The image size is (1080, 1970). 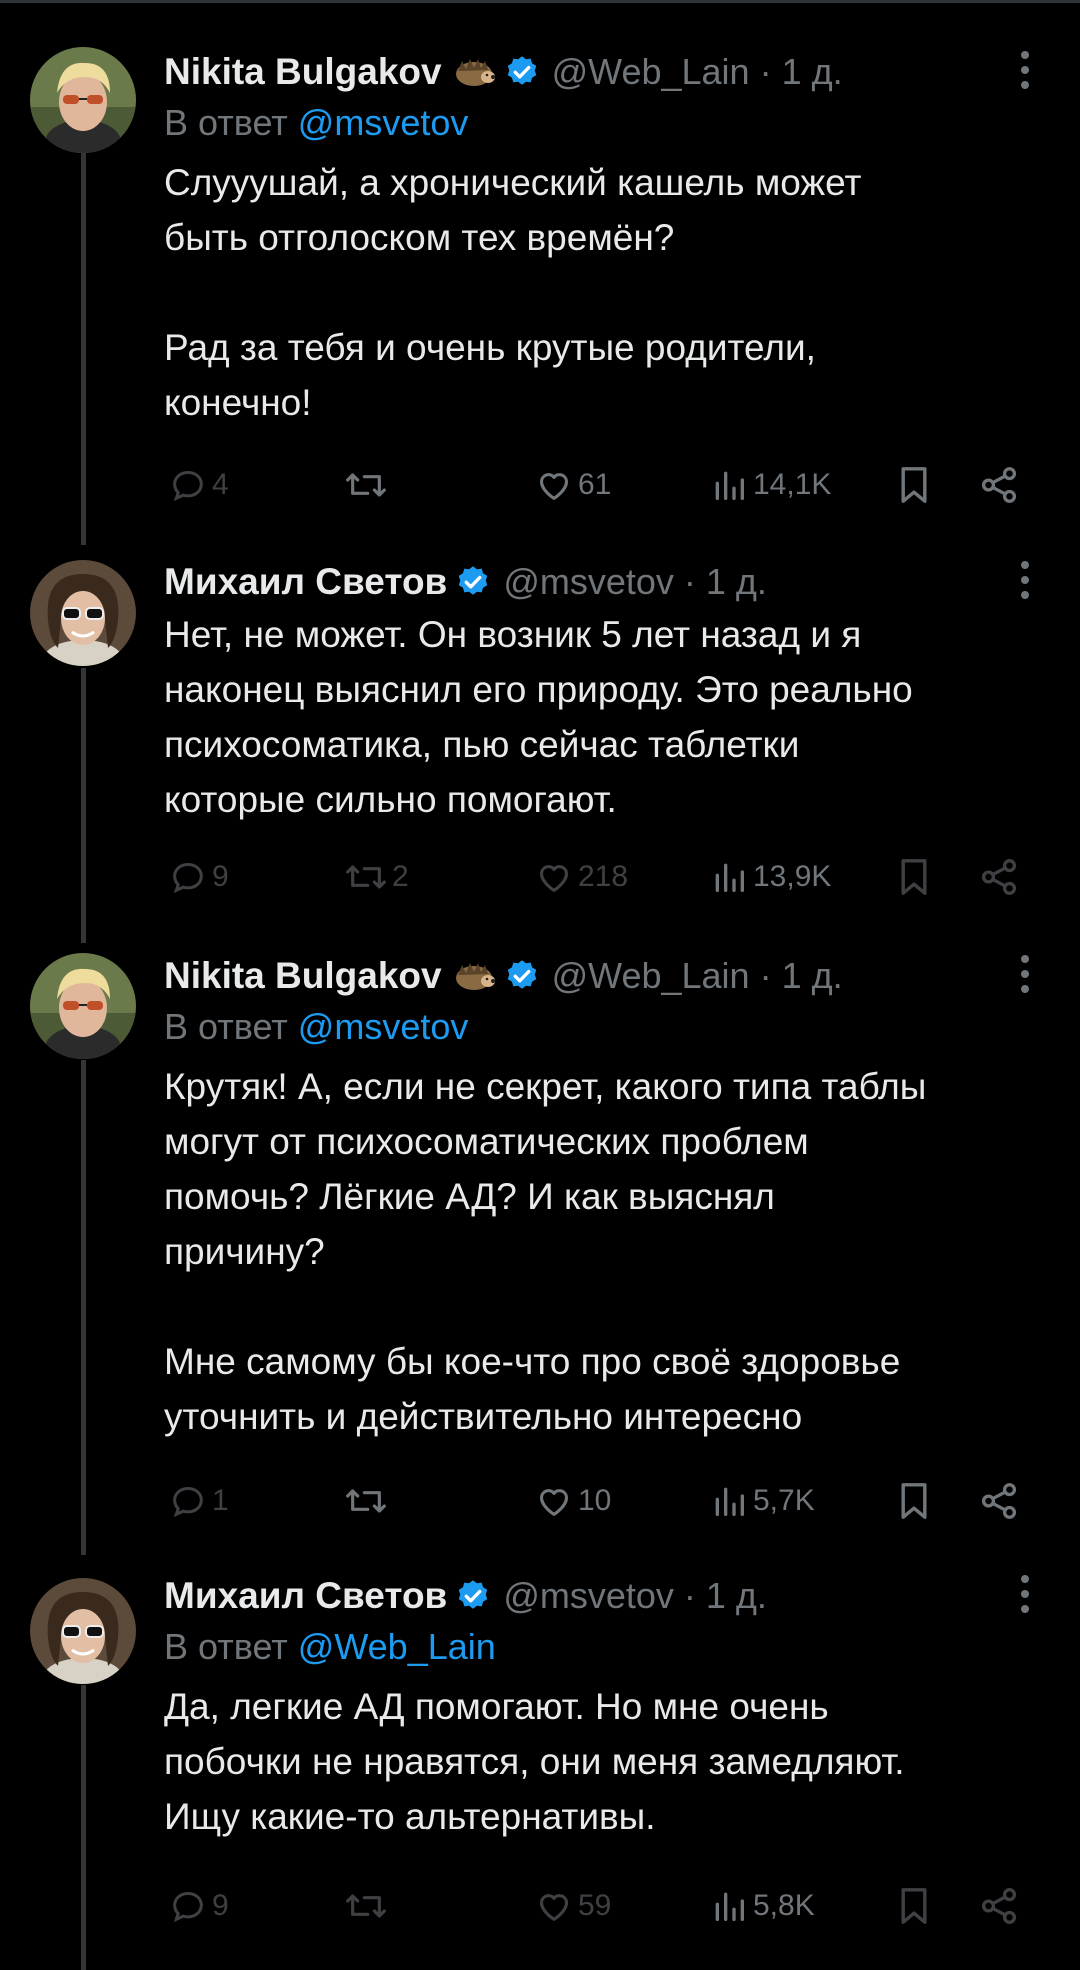 I want to click on views-count: 14,1K, so click(x=792, y=484).